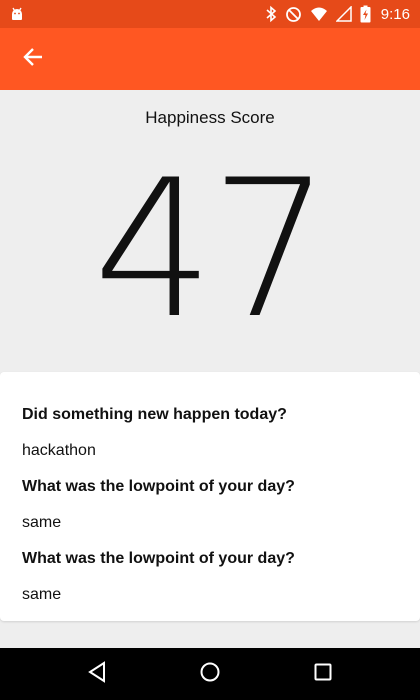 The image size is (420, 700). I want to click on nav-home-button, so click(210, 674).